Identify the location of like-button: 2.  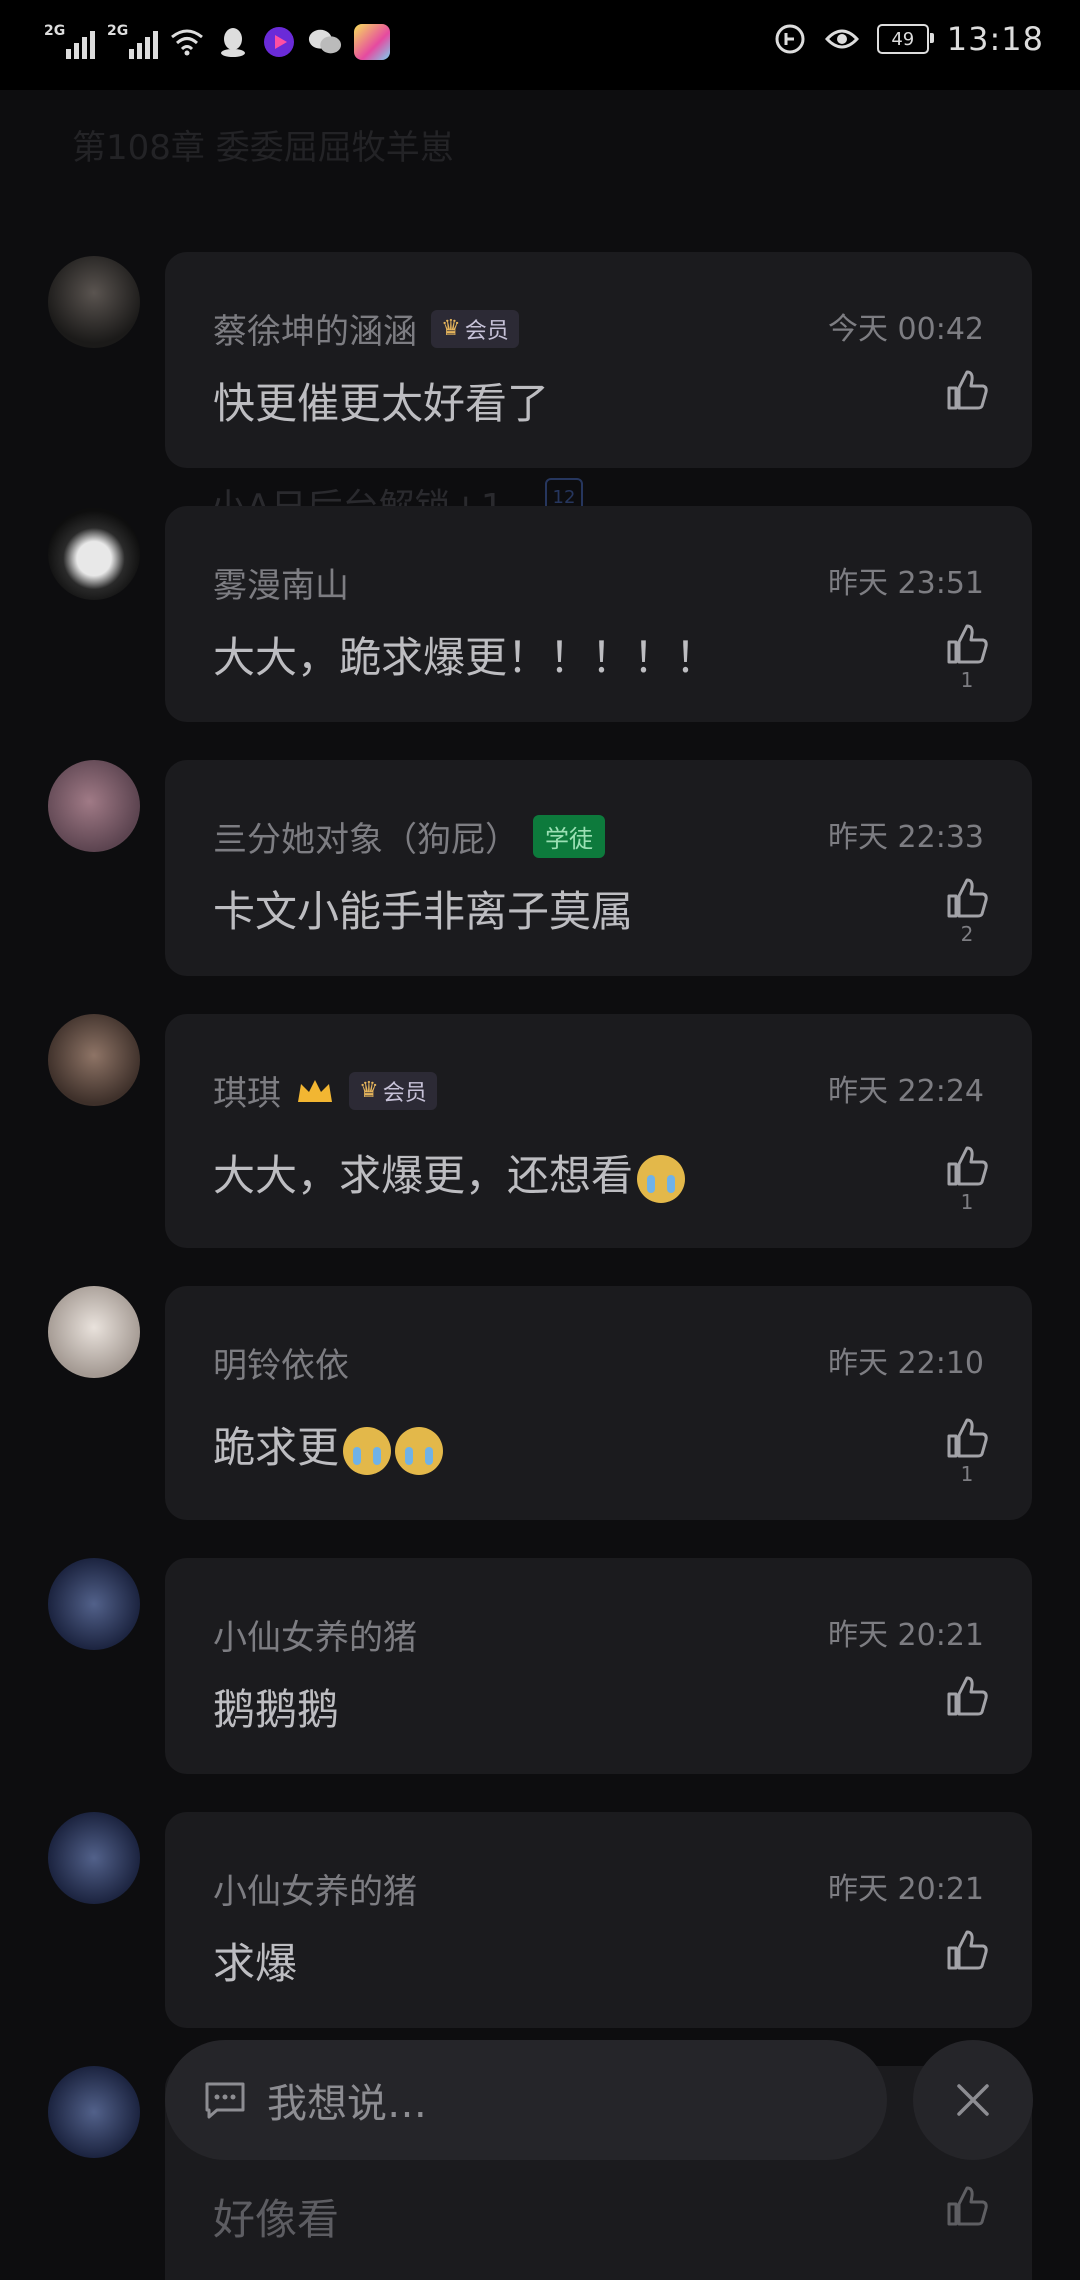
(967, 911).